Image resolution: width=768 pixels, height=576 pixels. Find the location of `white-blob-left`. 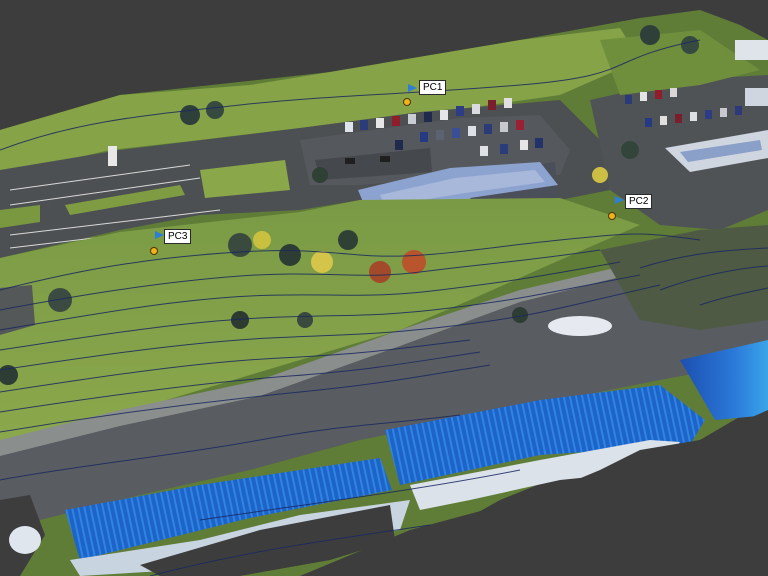

white-blob-left is located at coordinates (25, 540).